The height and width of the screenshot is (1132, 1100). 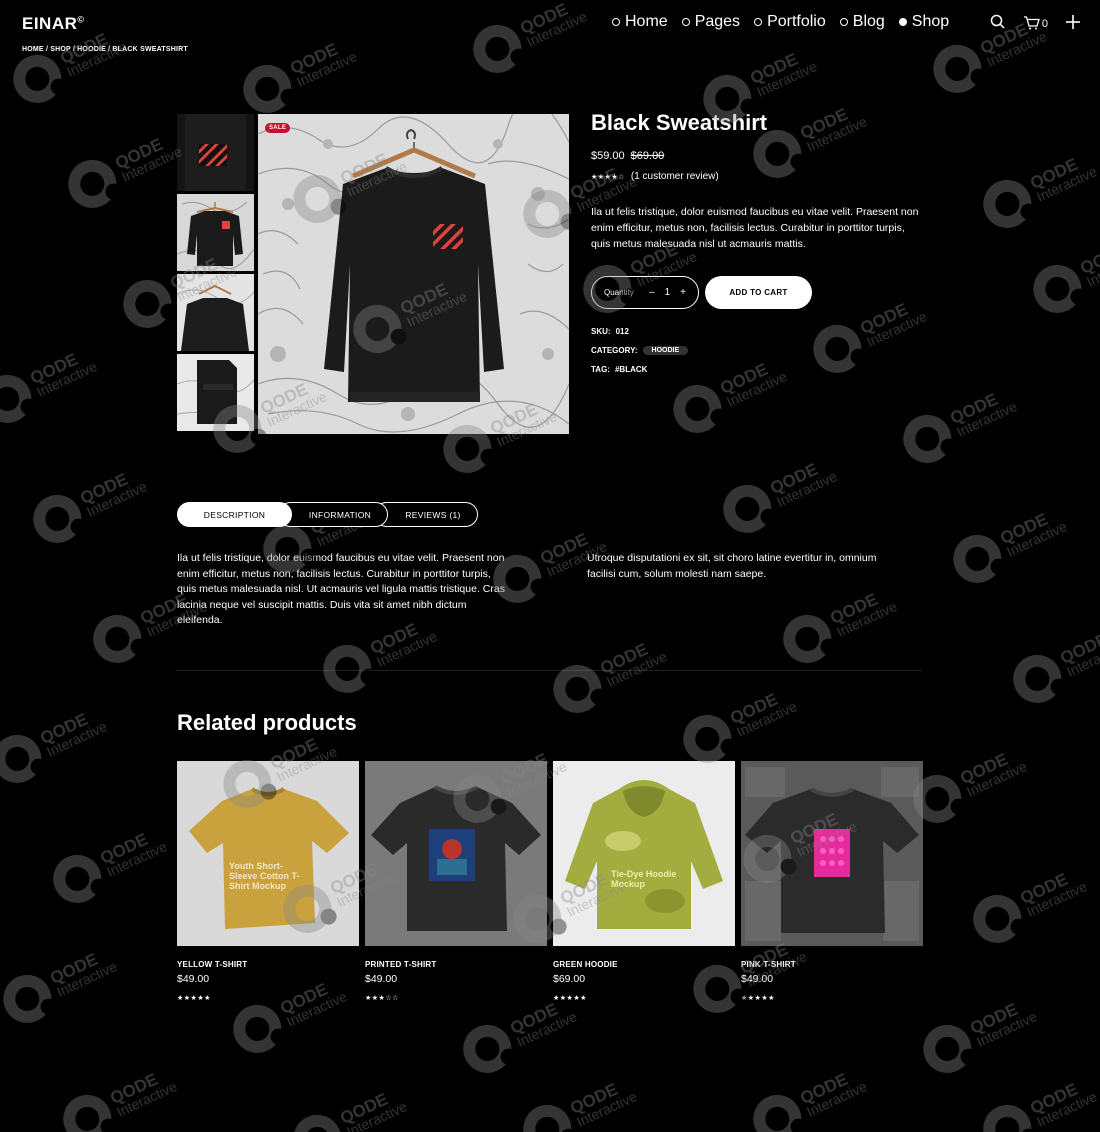 I want to click on tab-reviews: REVIEWS (1), so click(x=426, y=514).